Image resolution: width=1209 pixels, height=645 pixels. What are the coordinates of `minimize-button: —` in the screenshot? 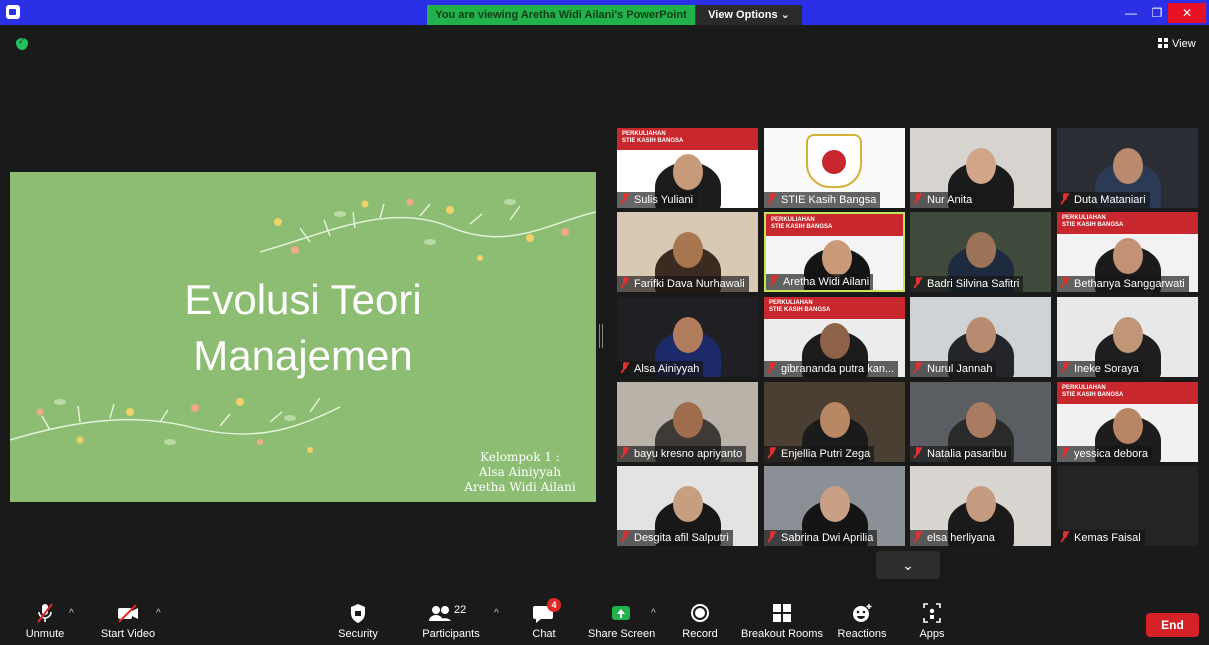 It's located at (1131, 13).